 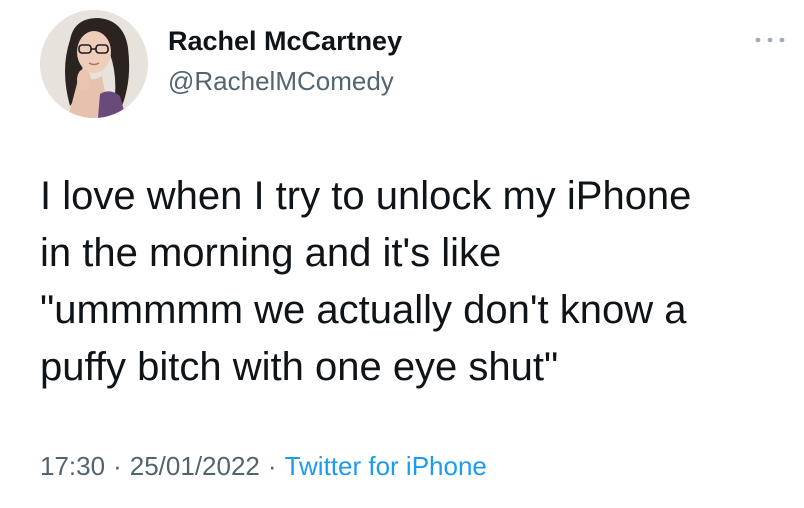 I want to click on more-options-button, so click(x=770, y=40).